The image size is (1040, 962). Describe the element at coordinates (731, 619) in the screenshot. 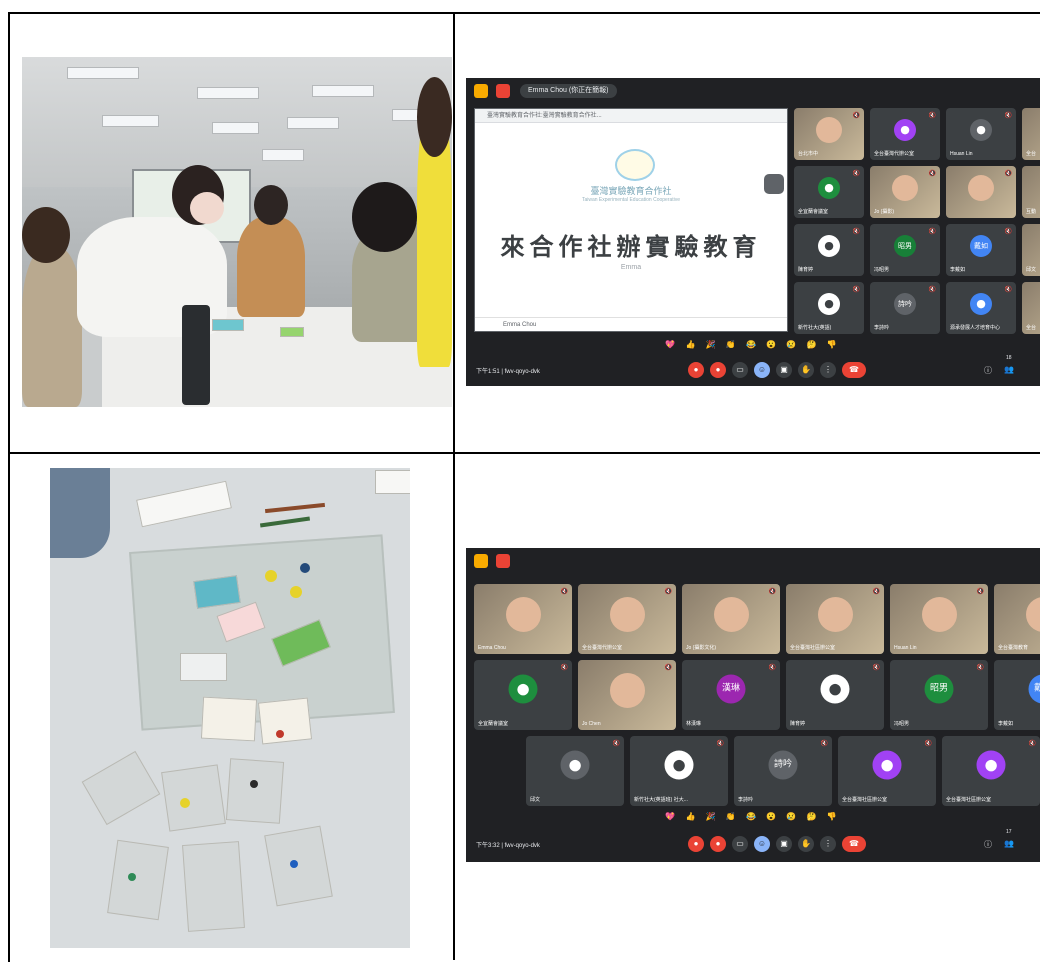

I see `participant-tile: 🔇Jo (攝影文化)` at that location.